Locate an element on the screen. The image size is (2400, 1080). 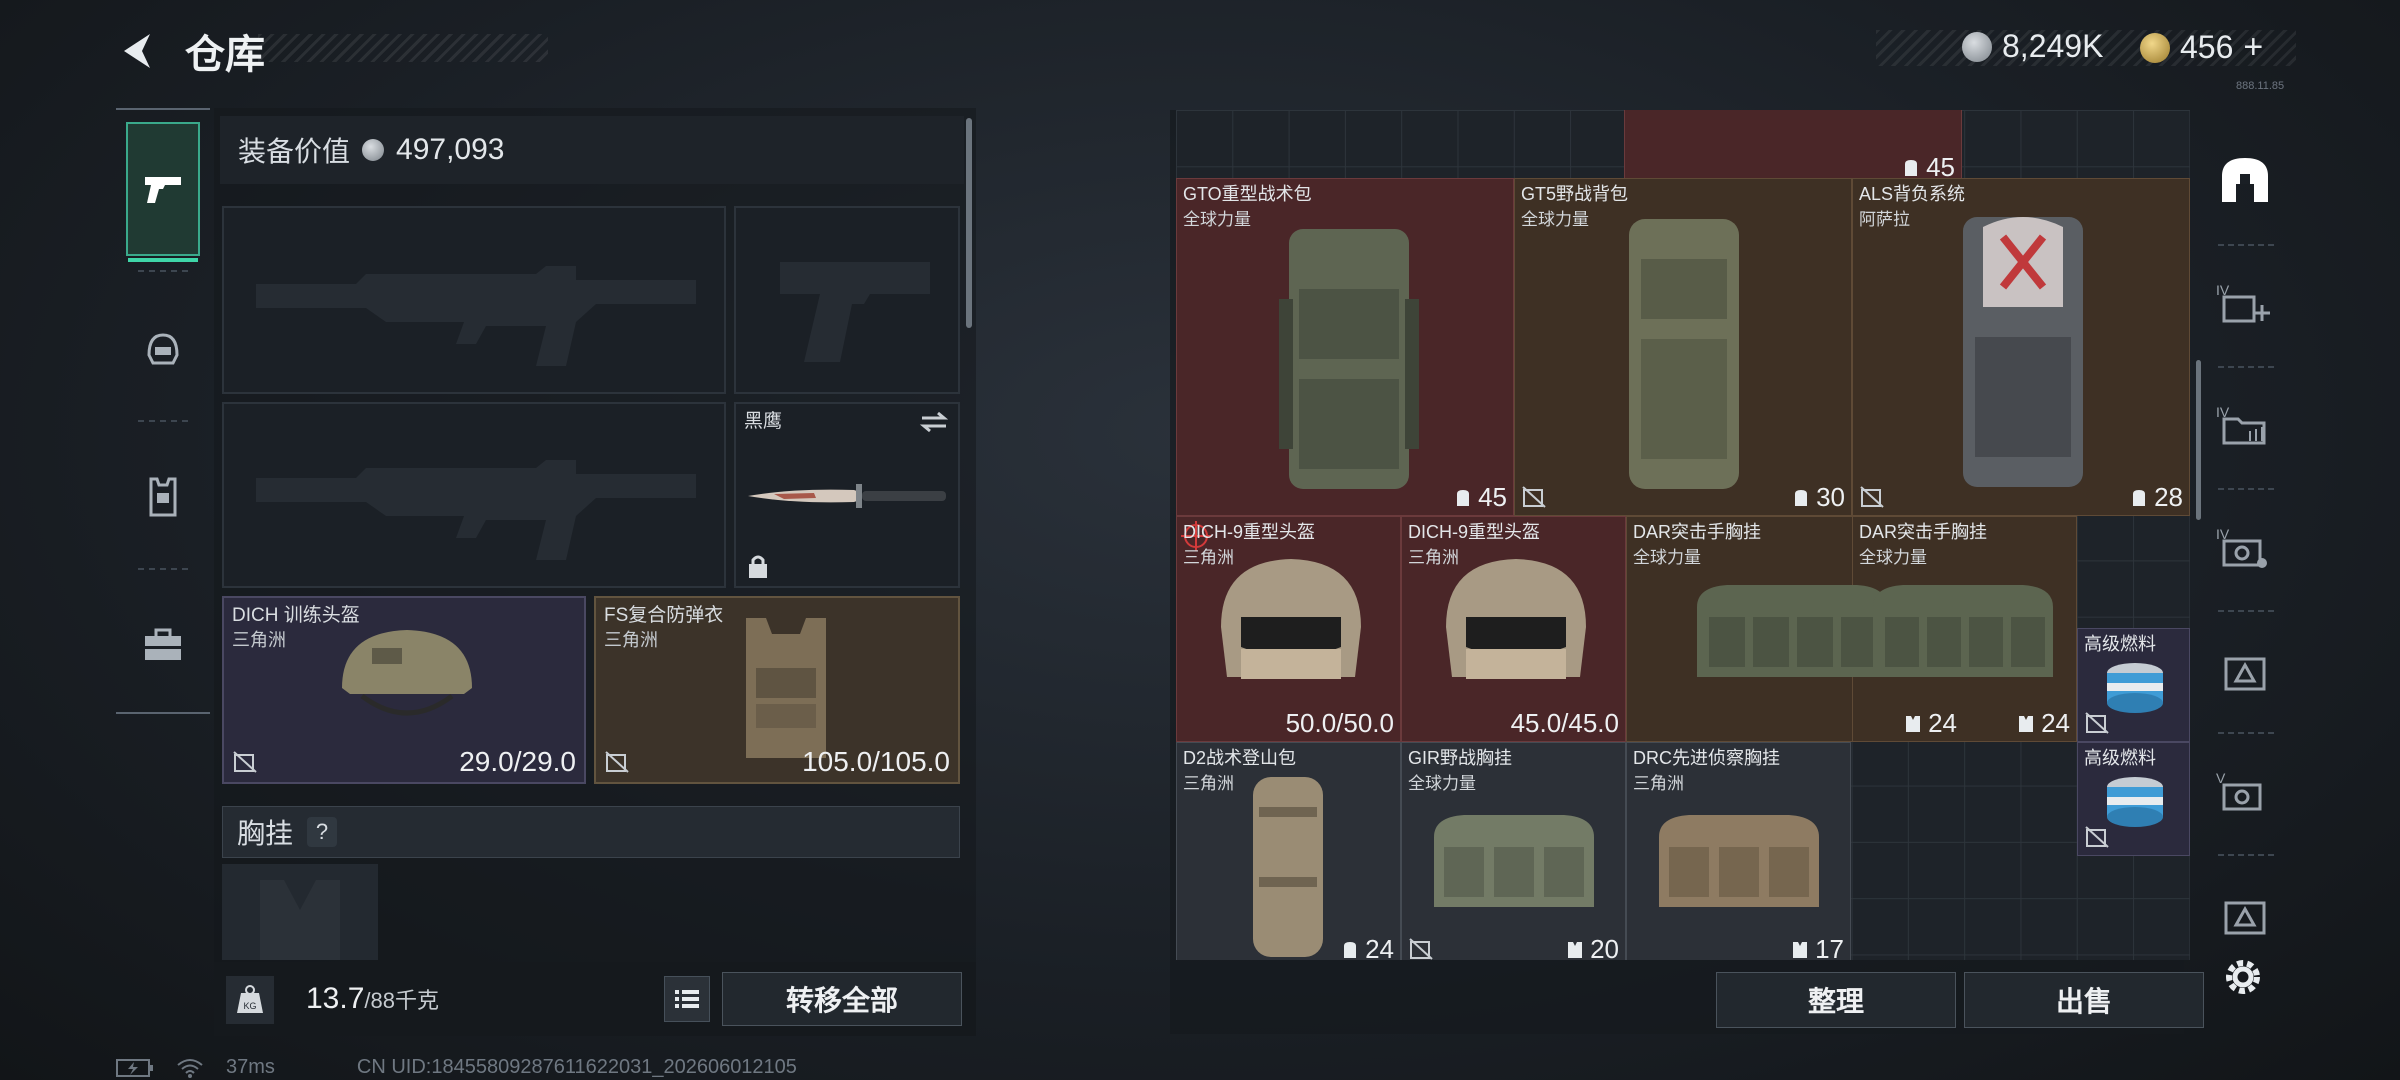
tab-helmet is located at coordinates (163, 349).